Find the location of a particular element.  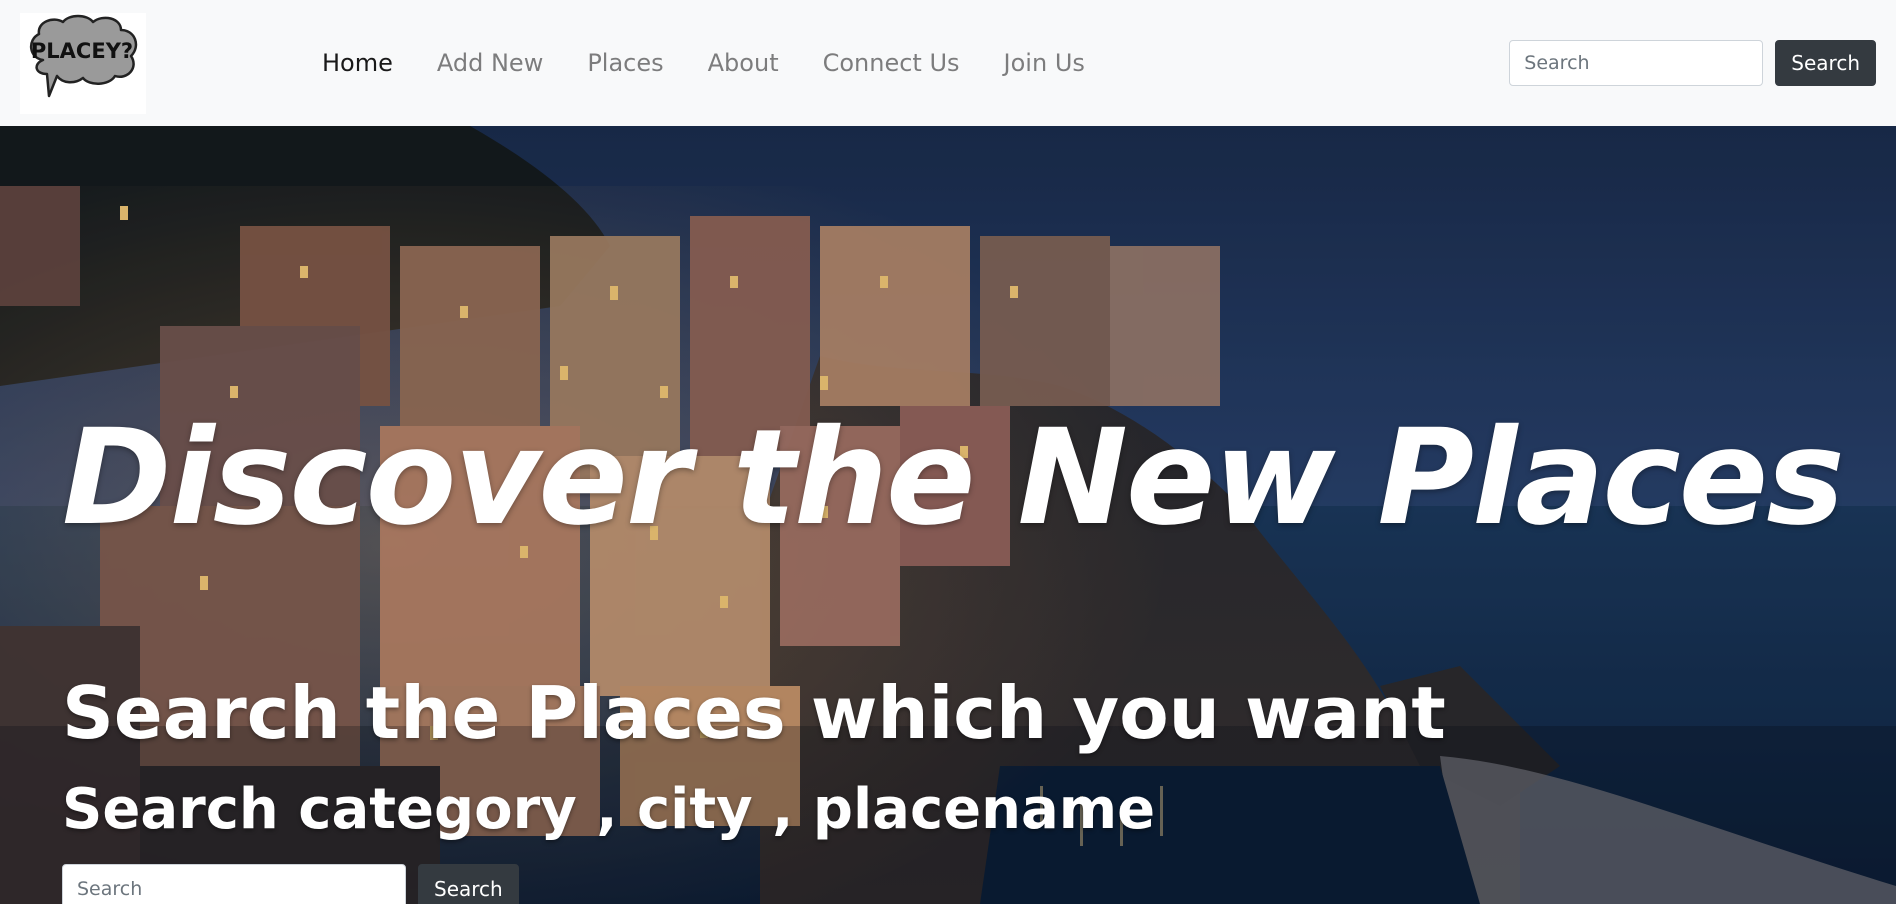

speech-bubble-logo-icon: PLACEY? is located at coordinates (84, 56).